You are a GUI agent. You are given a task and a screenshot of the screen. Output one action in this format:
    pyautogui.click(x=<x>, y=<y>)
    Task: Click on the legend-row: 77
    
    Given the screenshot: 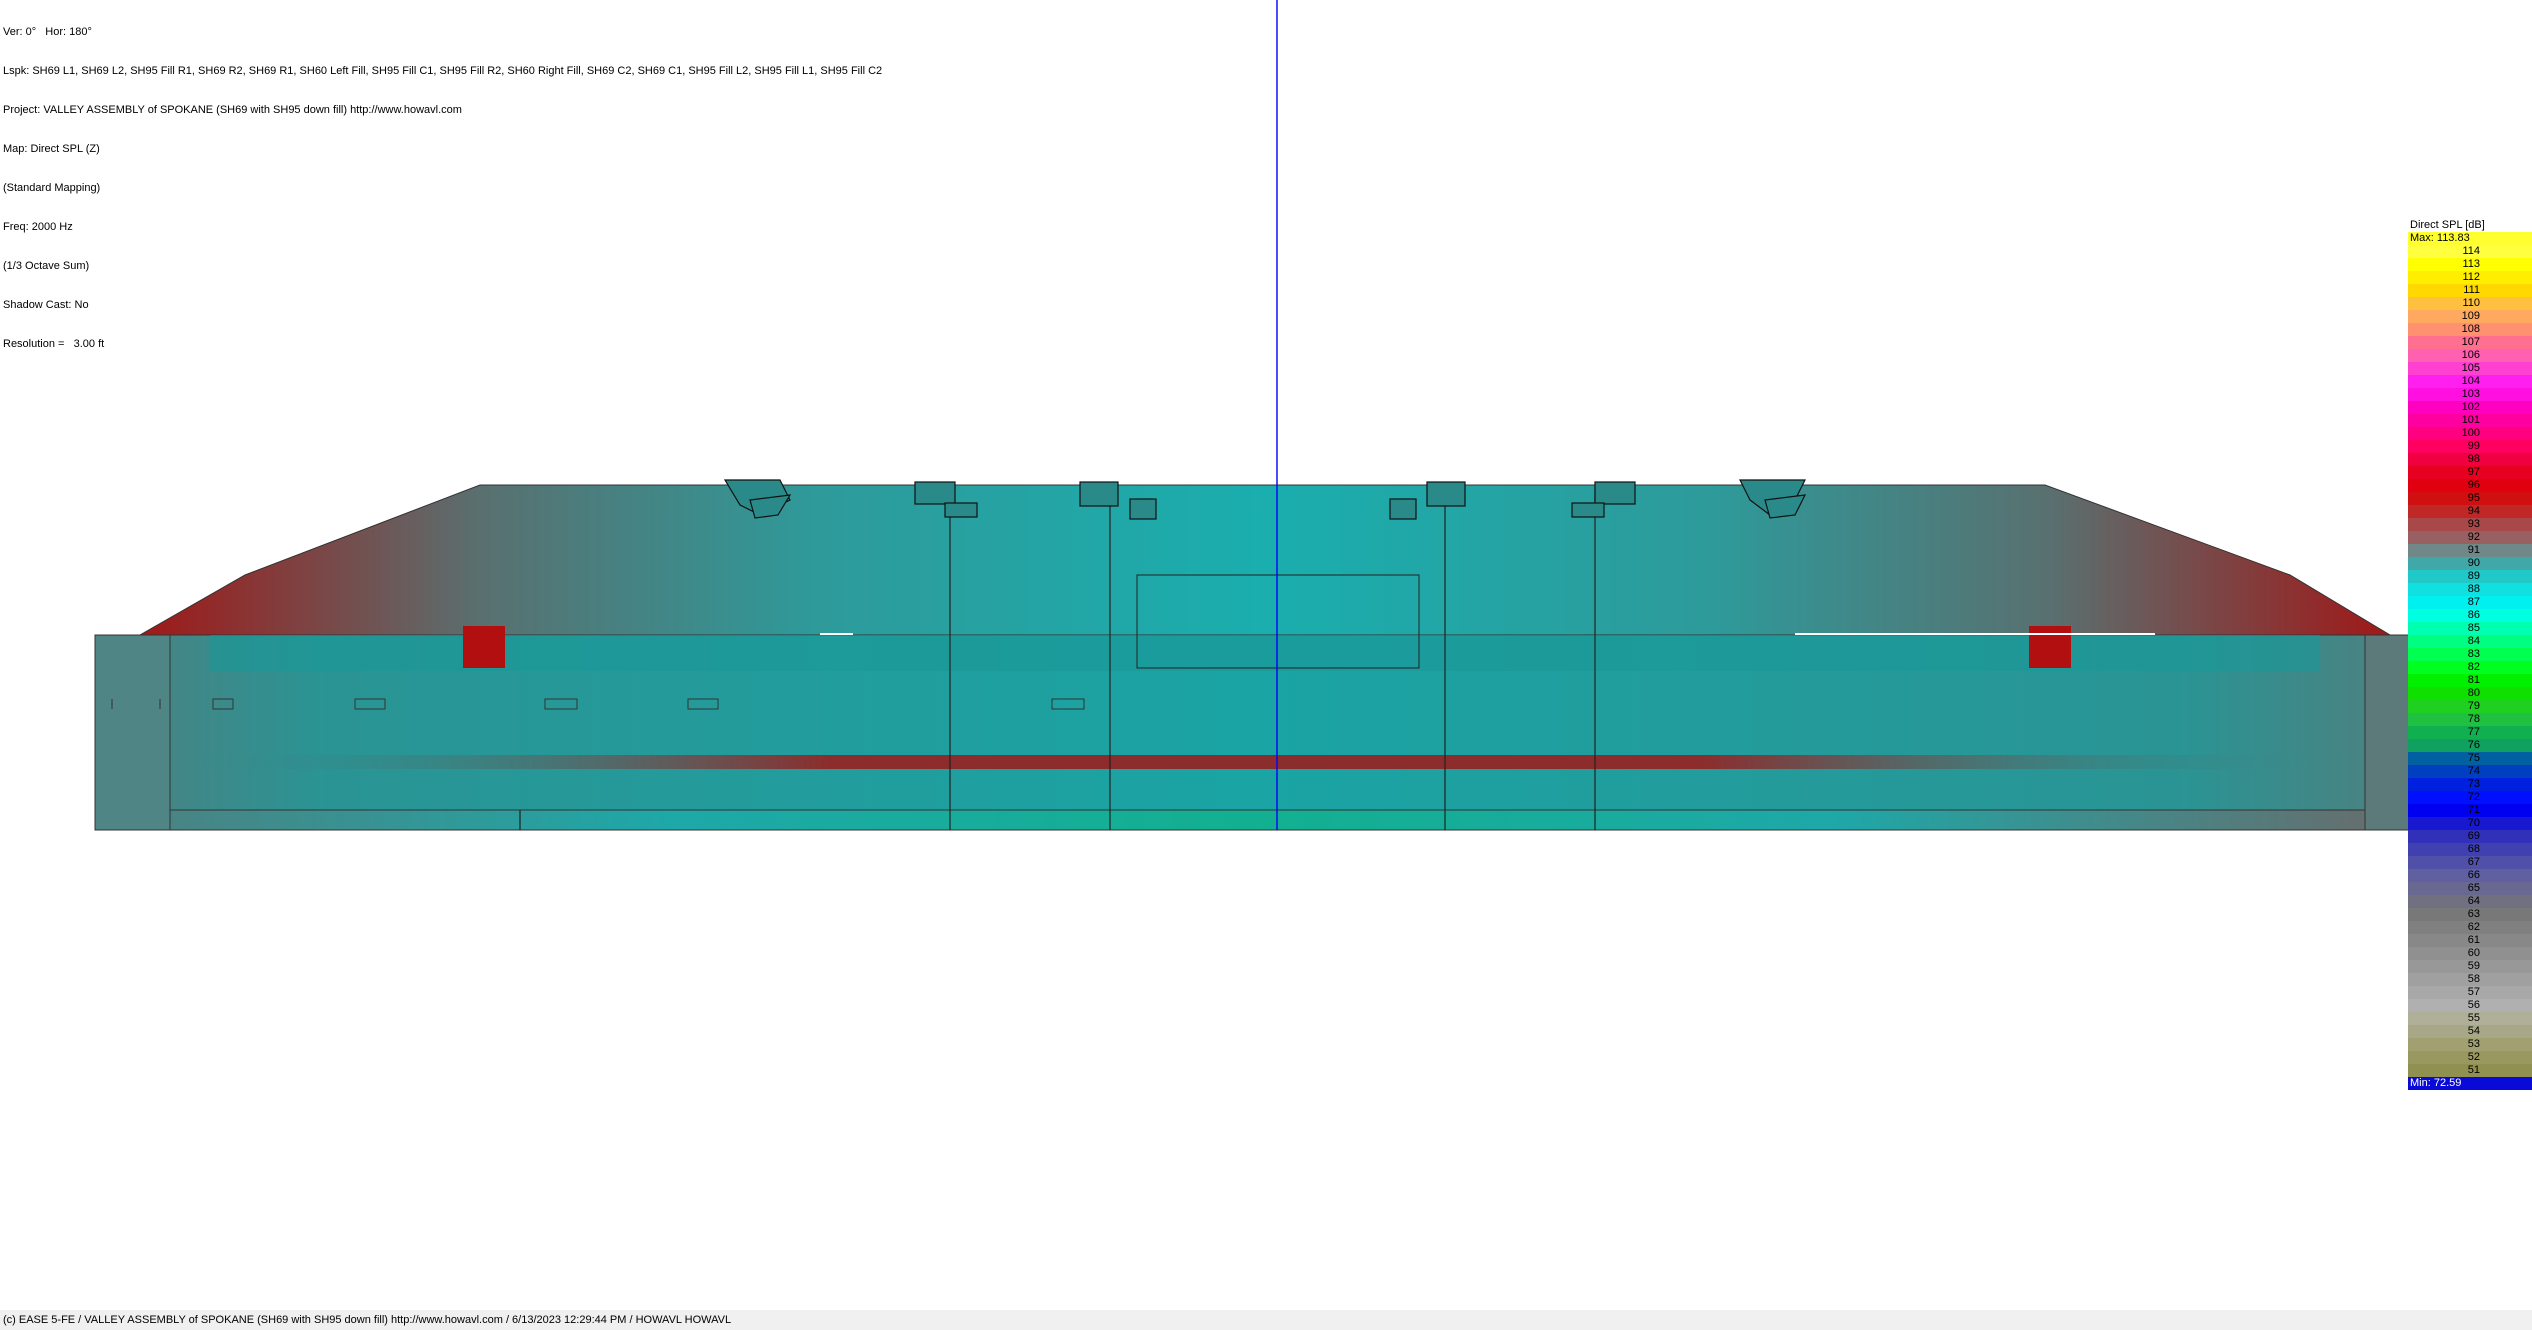 What is the action you would take?
    pyautogui.click(x=2470, y=732)
    